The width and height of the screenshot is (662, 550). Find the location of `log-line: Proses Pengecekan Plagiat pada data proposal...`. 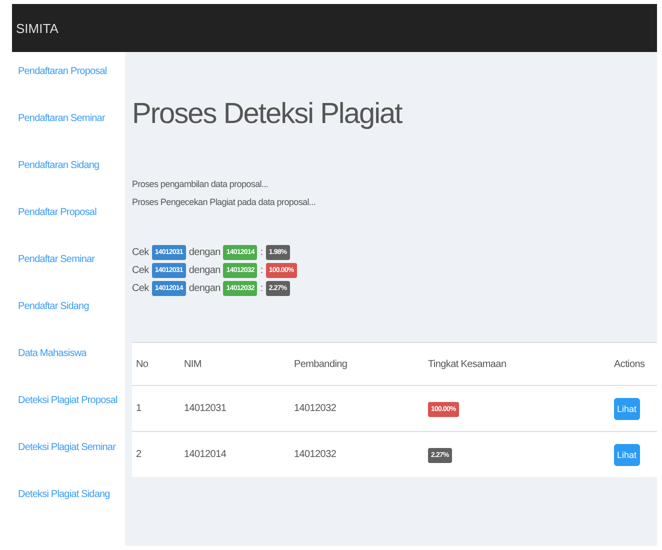

log-line: Proses Pengecekan Plagiat pada data proposal... is located at coordinates (224, 202).